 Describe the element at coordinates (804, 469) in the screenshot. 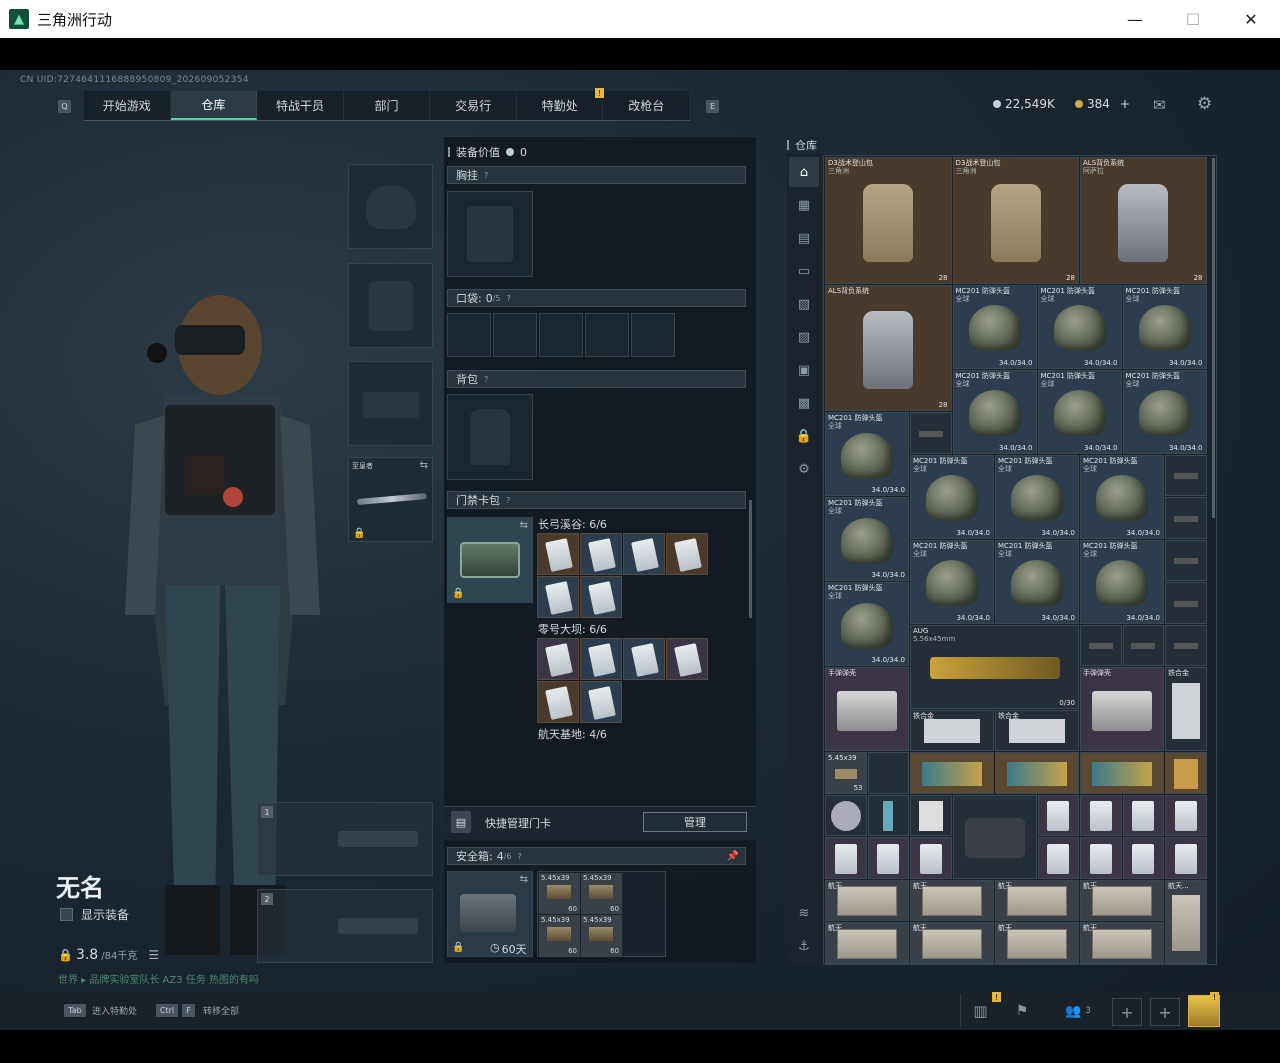

I see `settings-icon: ⚙` at that location.